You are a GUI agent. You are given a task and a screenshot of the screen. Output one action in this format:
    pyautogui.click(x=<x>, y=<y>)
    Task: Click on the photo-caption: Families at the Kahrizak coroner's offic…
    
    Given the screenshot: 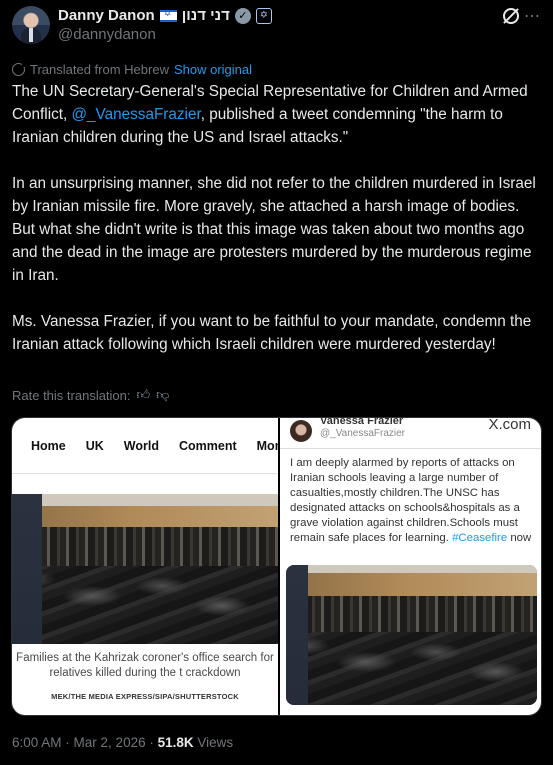 What is the action you would take?
    pyautogui.click(x=145, y=665)
    